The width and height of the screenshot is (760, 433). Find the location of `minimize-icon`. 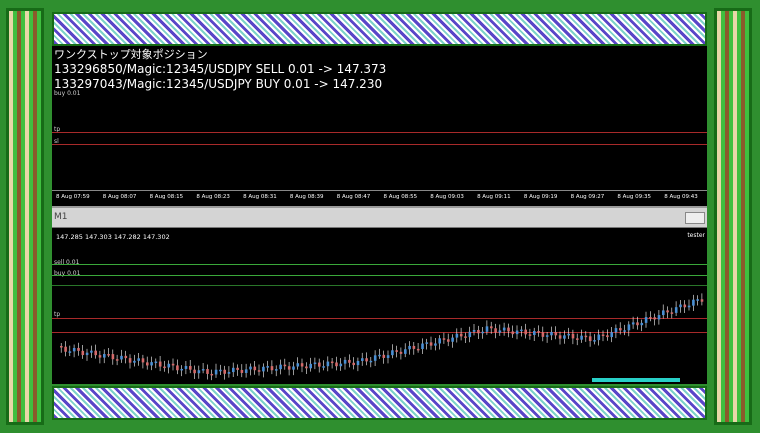

minimize-icon is located at coordinates (695, 218).